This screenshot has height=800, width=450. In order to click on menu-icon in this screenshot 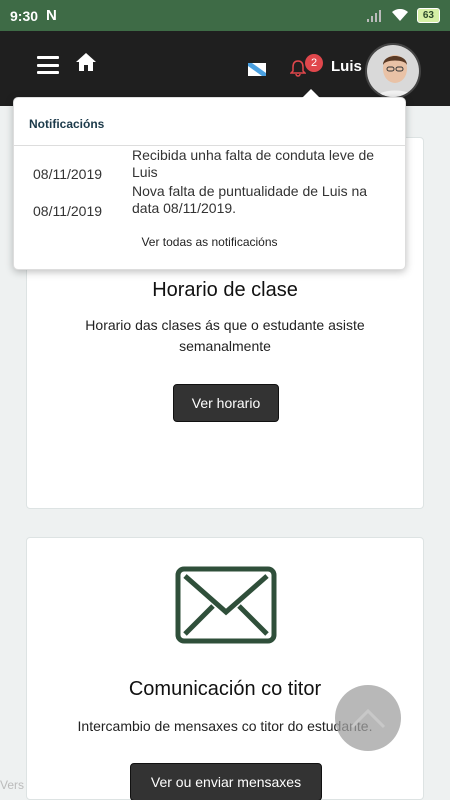, I will do `click(48, 65)`.